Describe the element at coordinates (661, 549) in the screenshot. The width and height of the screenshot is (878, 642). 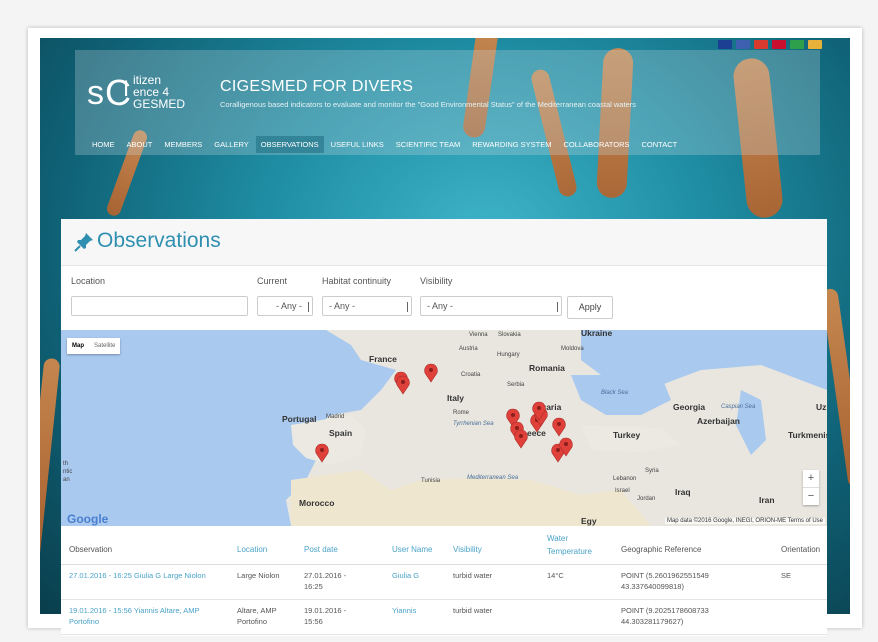
I see `column-header-geographic-reference: Geographic Reference` at that location.